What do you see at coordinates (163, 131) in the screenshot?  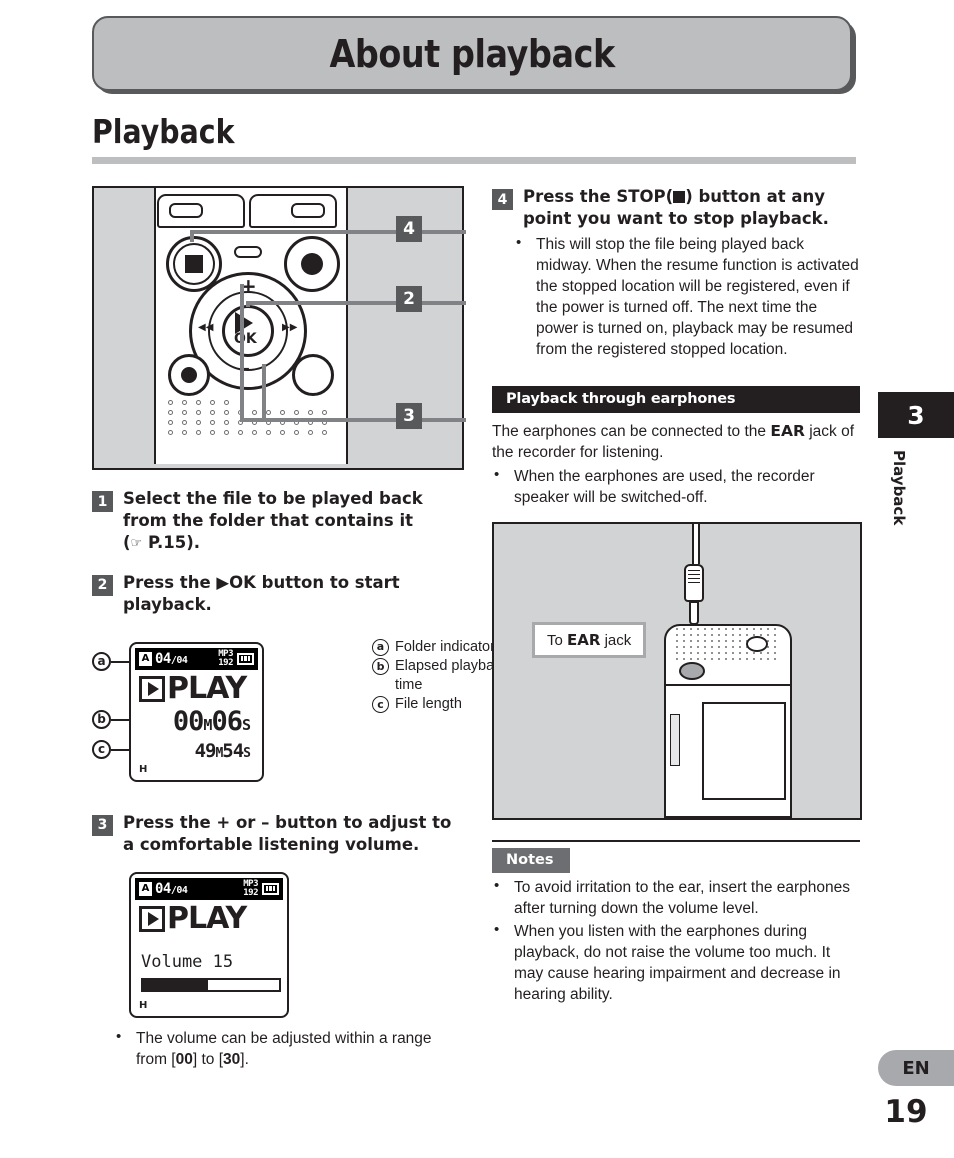 I see `page-title: Playback` at bounding box center [163, 131].